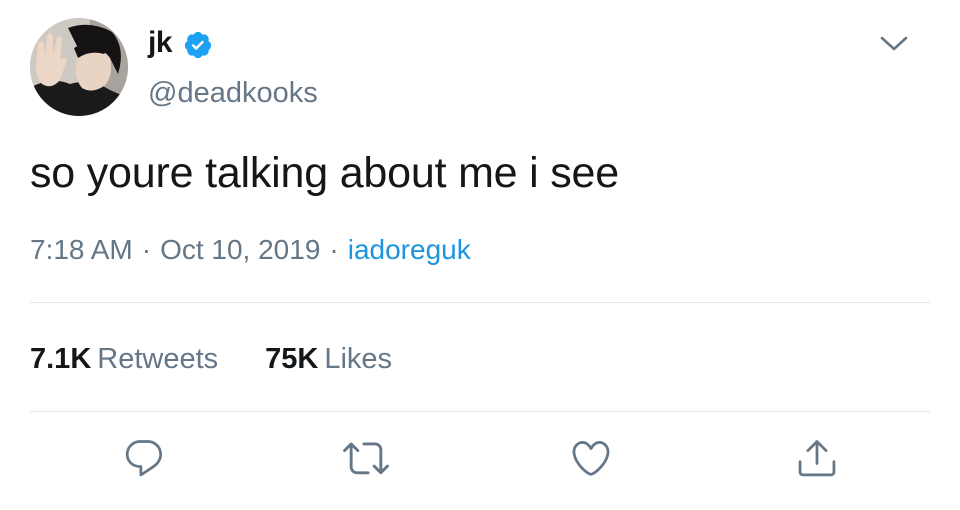 The width and height of the screenshot is (960, 510). I want to click on retweets-stat: 7.1K Retweets, so click(124, 359).